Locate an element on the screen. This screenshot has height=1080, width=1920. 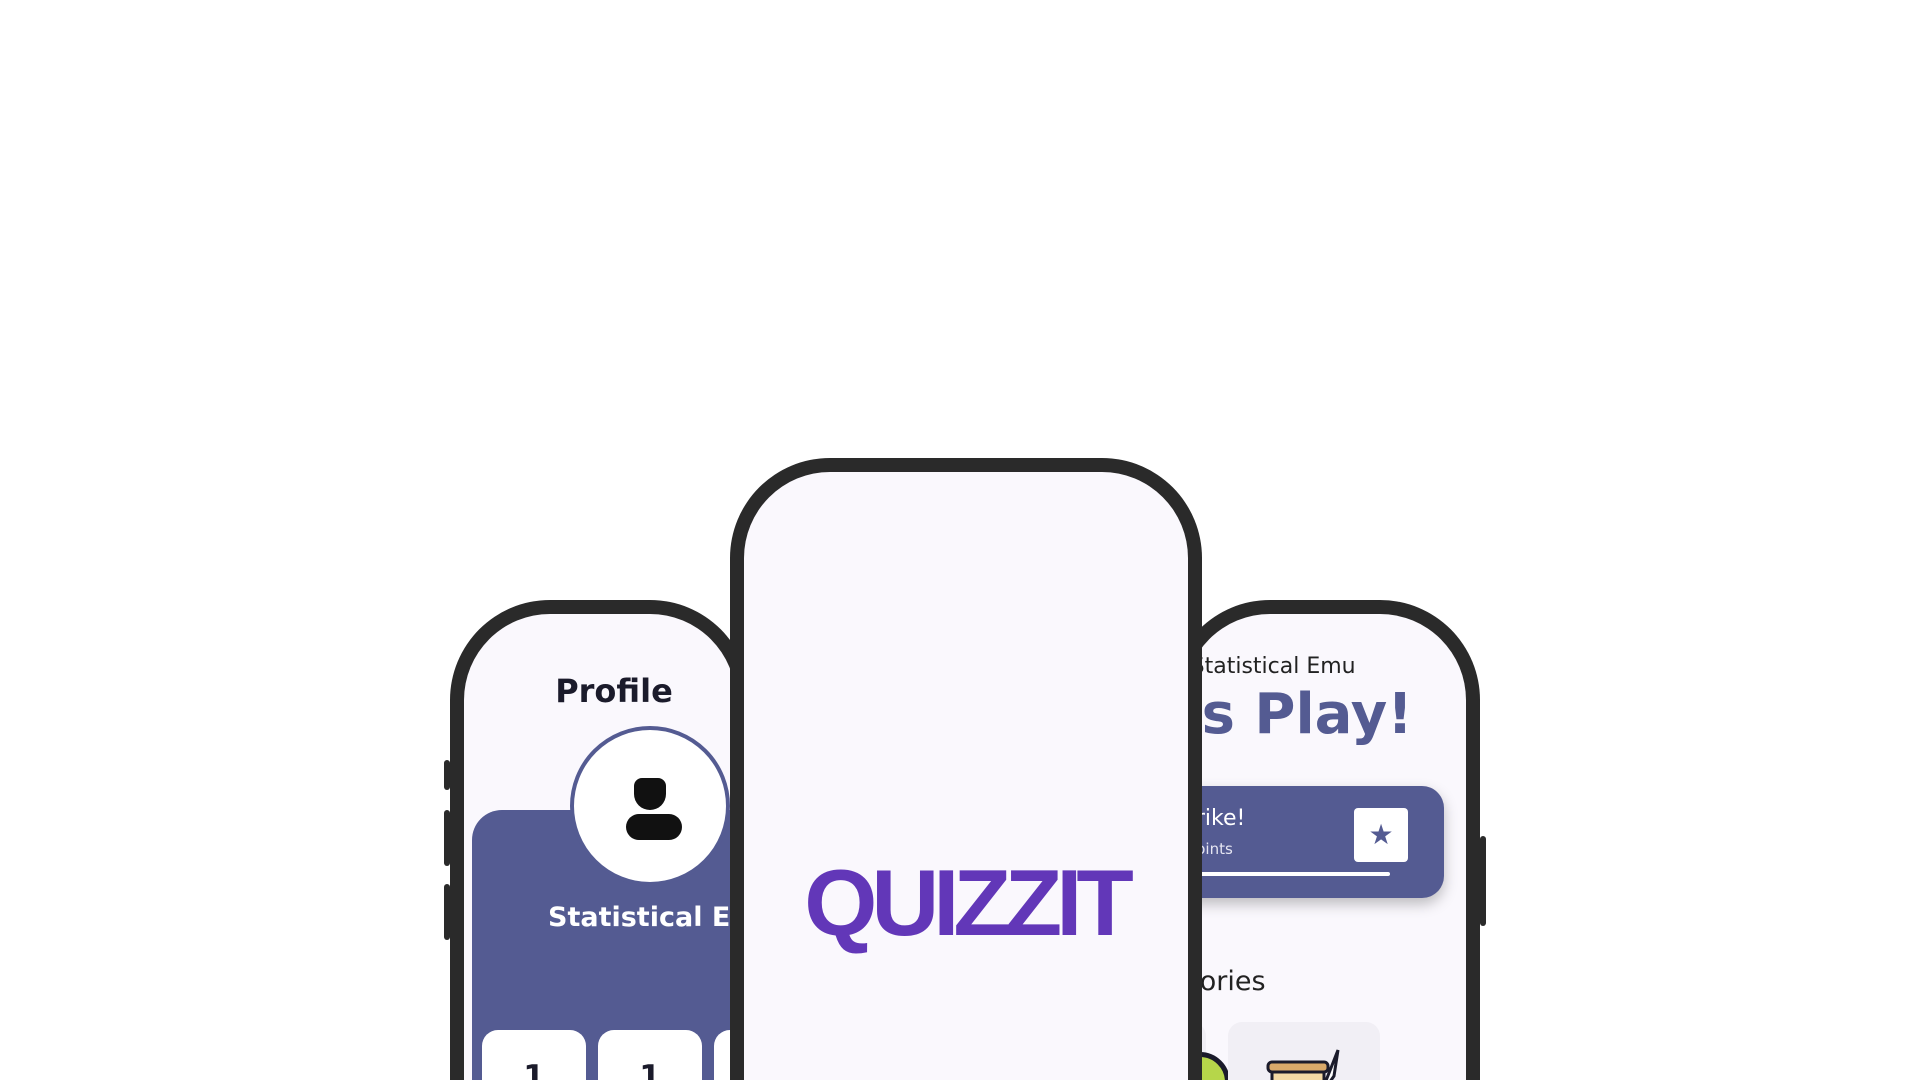
play-headline: Let's Play! is located at coordinates (1298, 714).